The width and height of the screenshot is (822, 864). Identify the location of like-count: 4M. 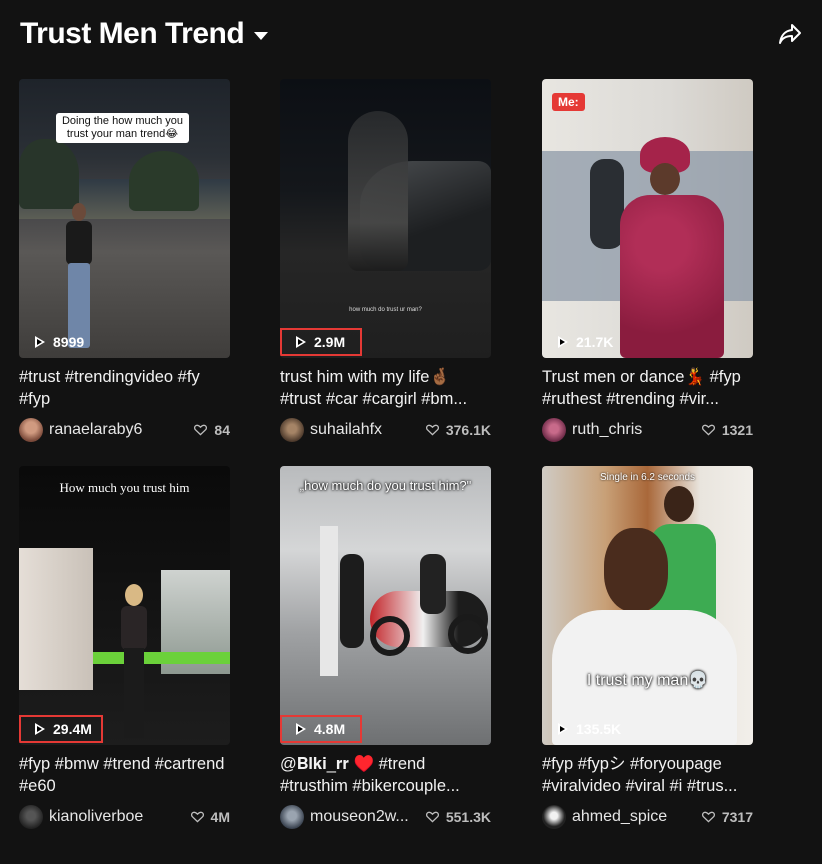
(210, 817).